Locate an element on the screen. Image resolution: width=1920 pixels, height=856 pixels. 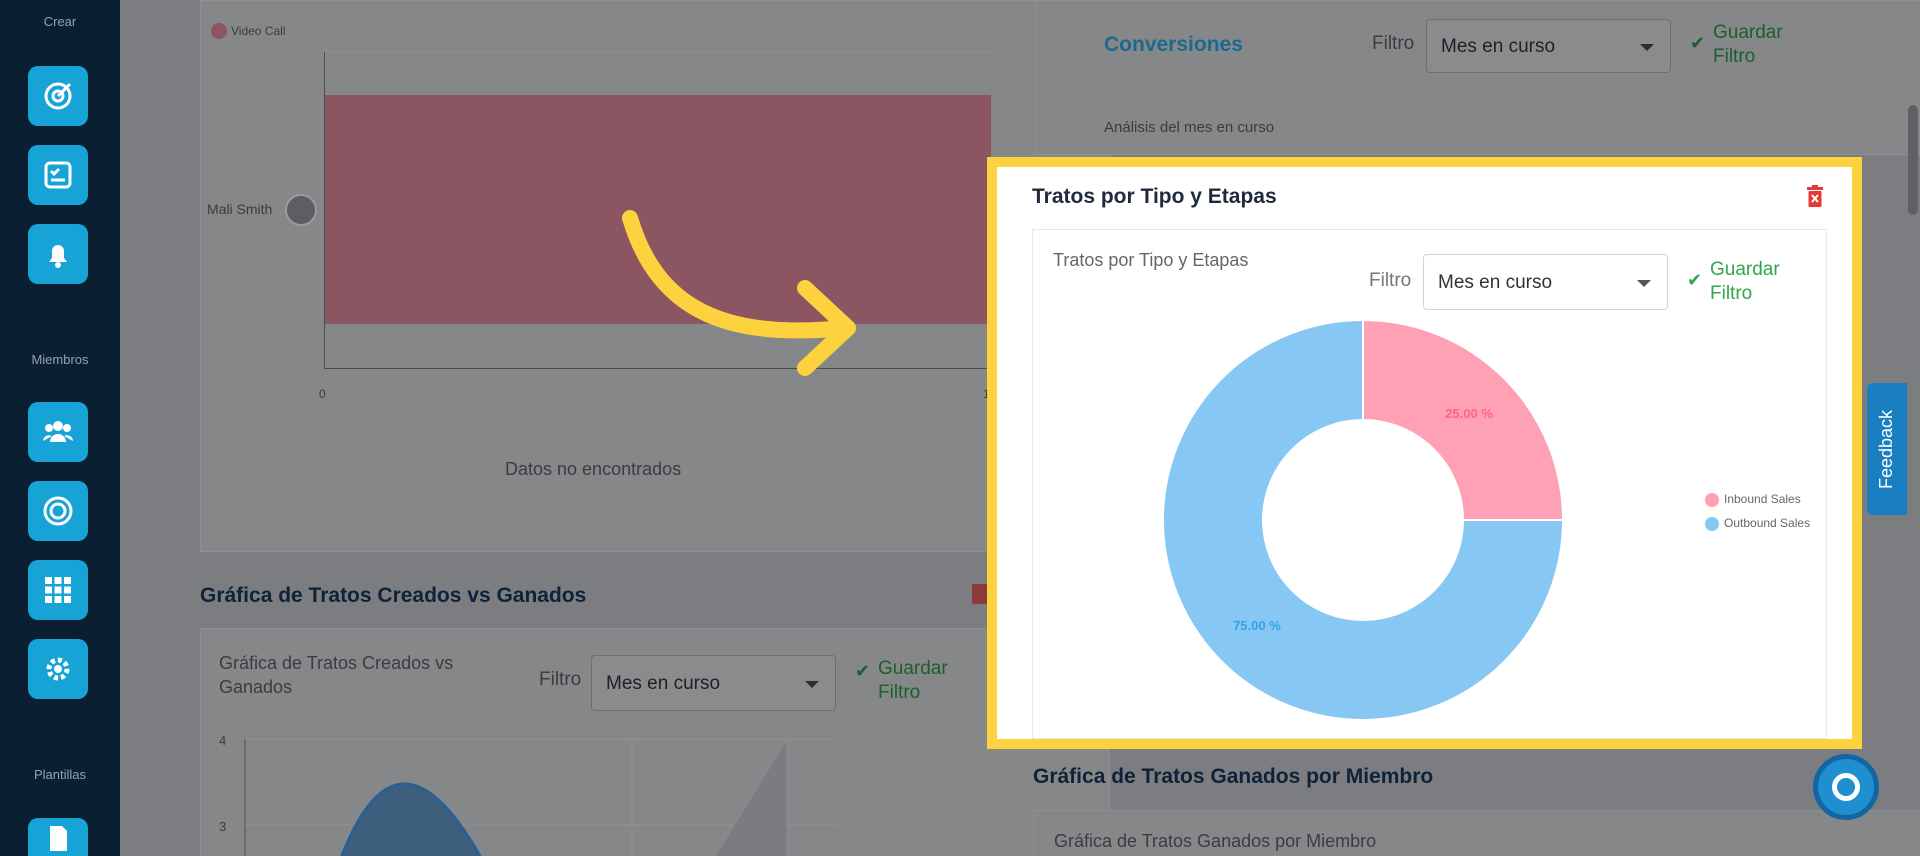
users-icon is located at coordinates (58, 431).